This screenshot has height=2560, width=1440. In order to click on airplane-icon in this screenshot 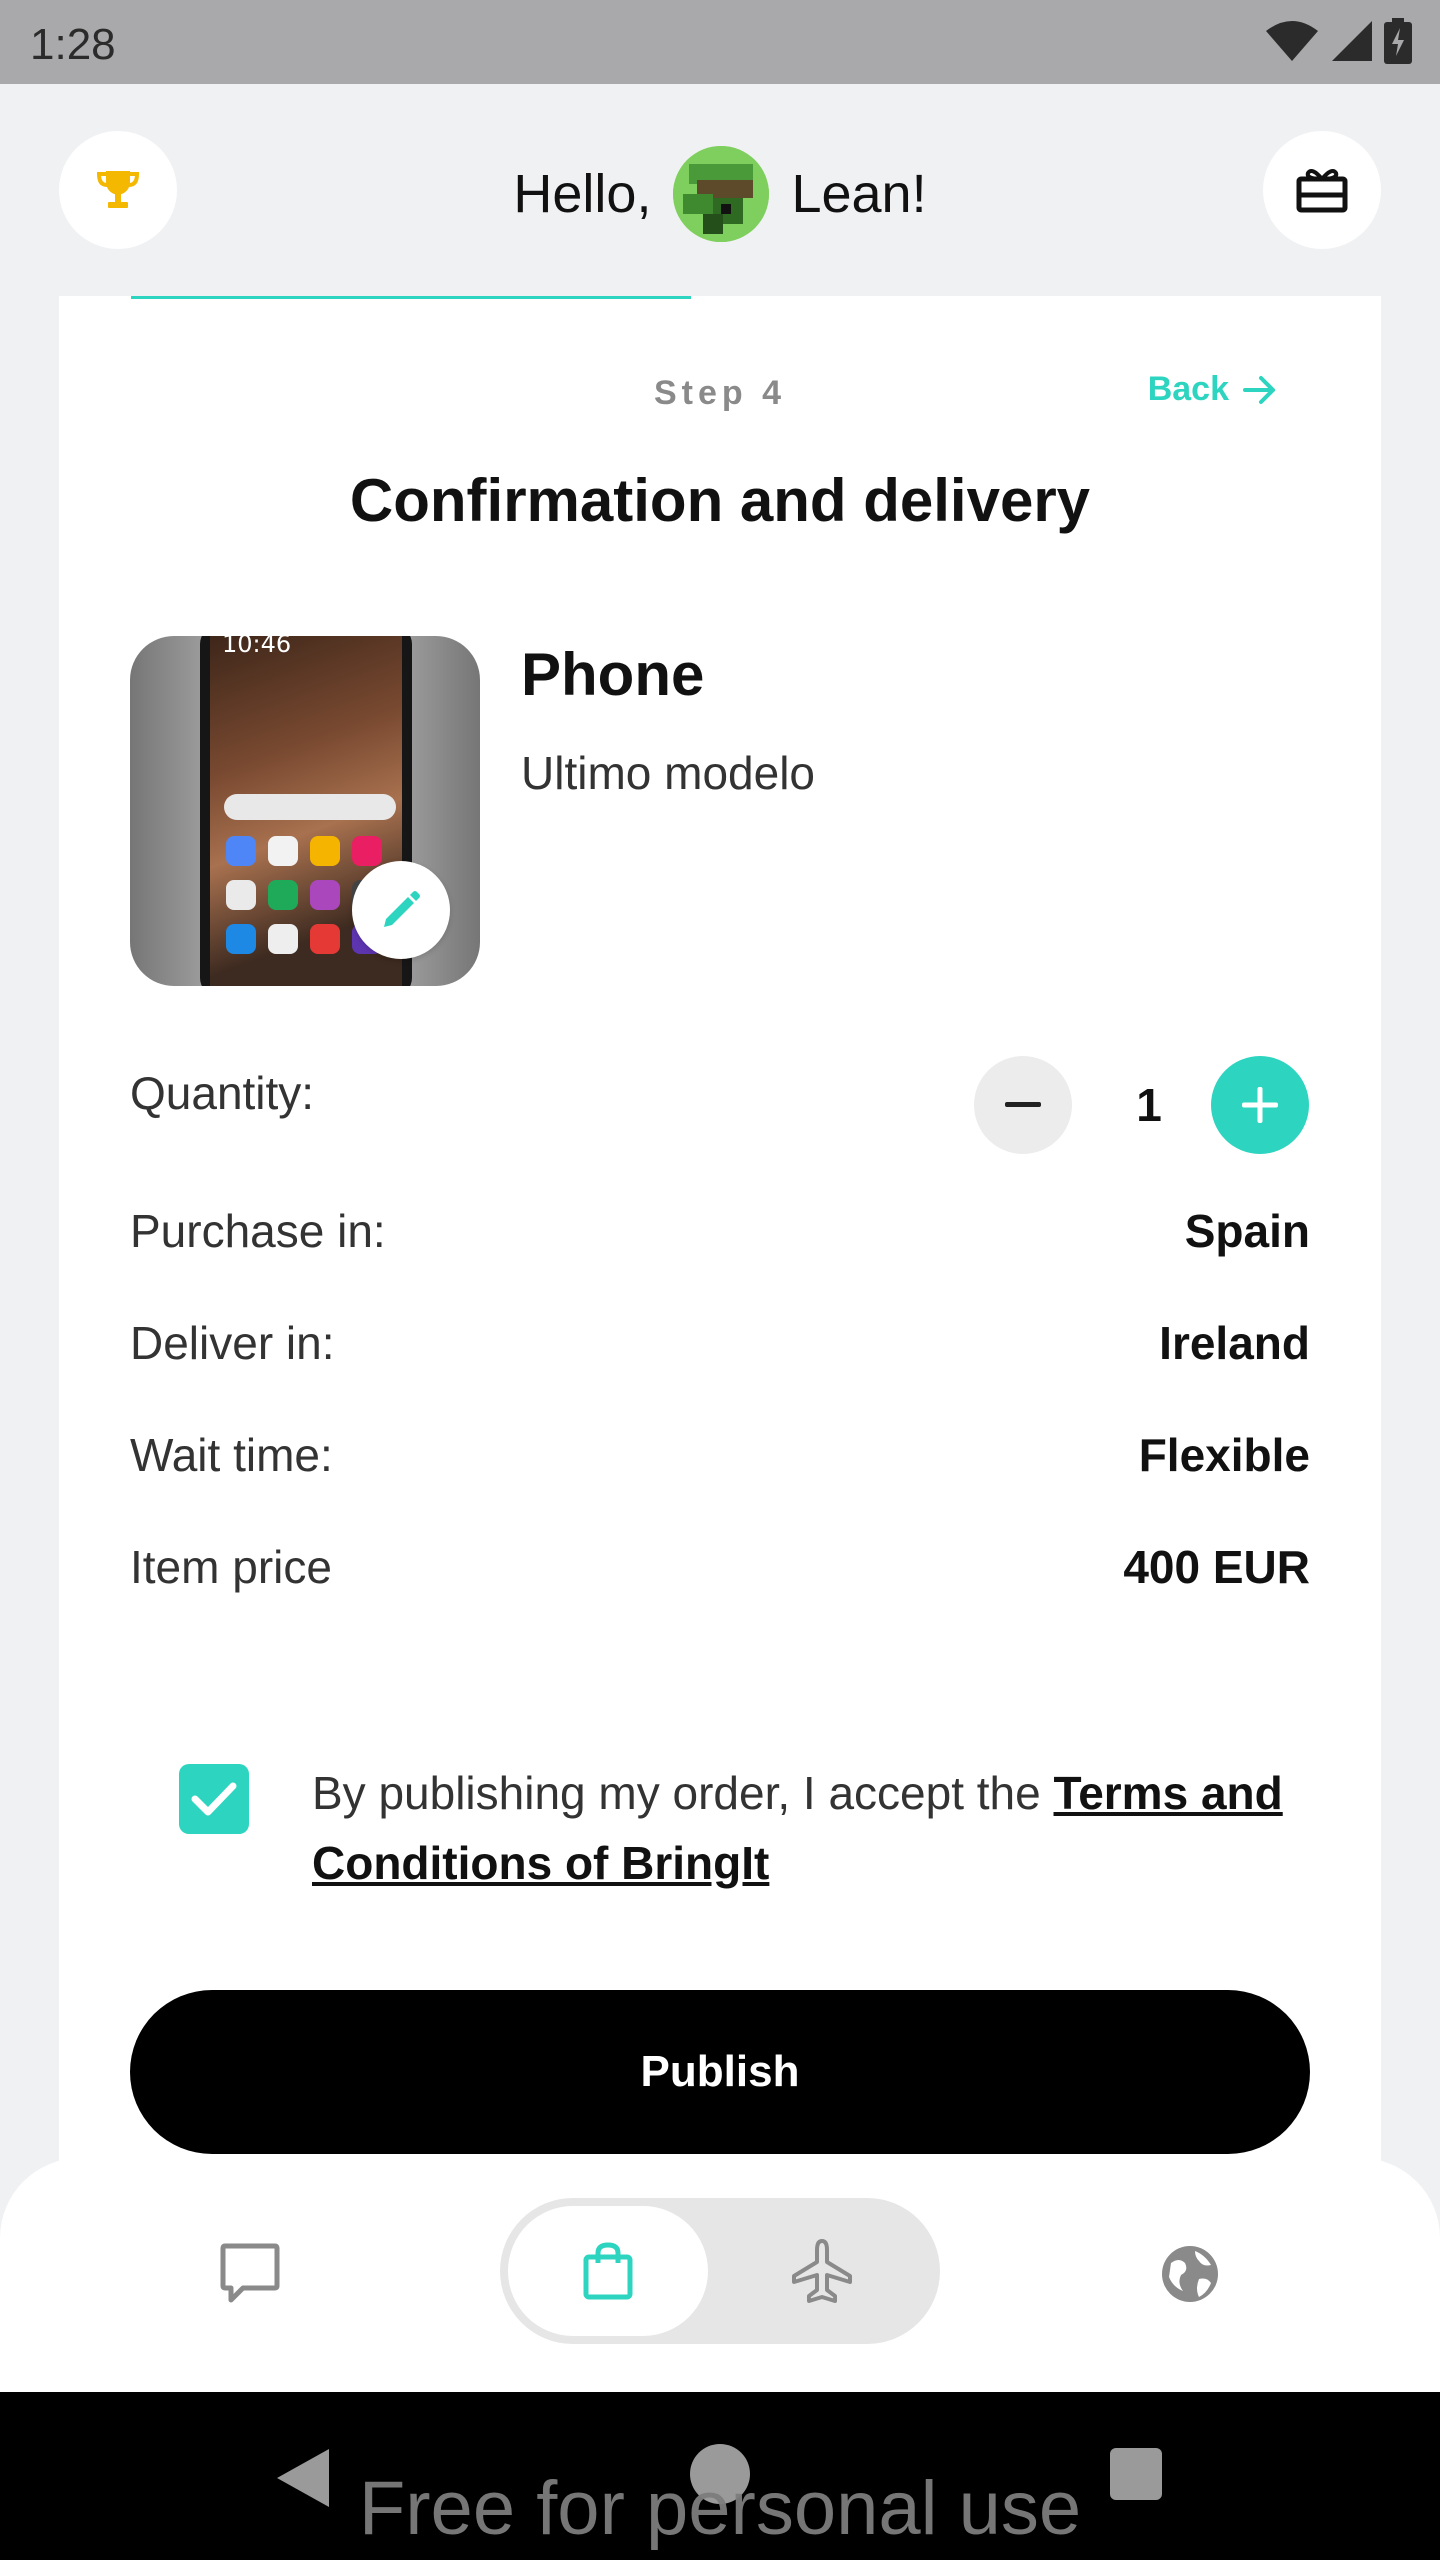, I will do `click(822, 2271)`.